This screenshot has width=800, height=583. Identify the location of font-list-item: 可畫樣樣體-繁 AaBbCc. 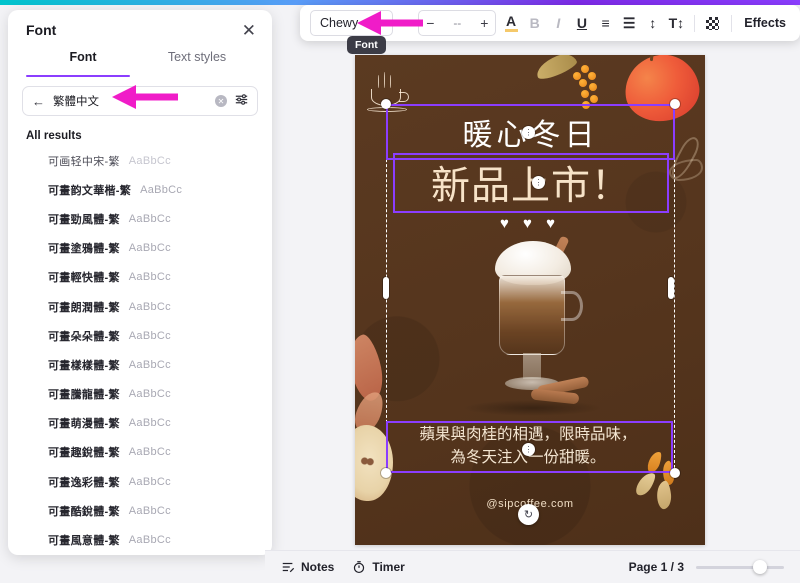
(160, 364).